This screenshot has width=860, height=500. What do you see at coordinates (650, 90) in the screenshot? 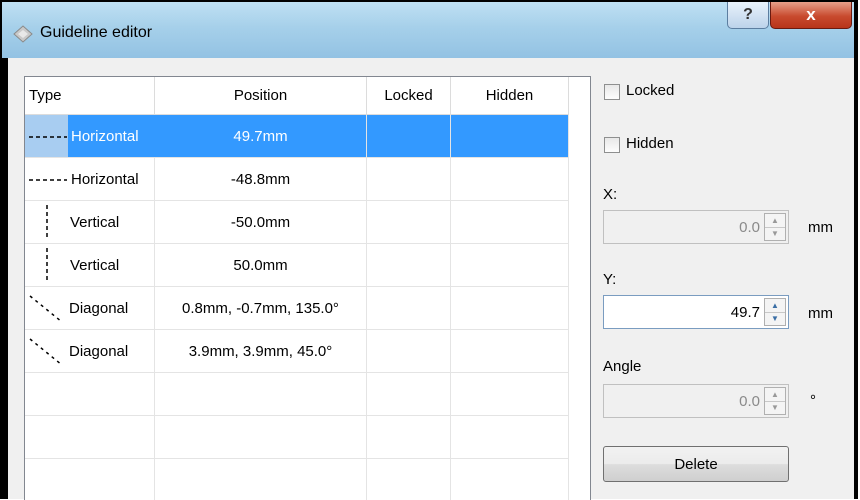
I see `locked-label: Locked` at bounding box center [650, 90].